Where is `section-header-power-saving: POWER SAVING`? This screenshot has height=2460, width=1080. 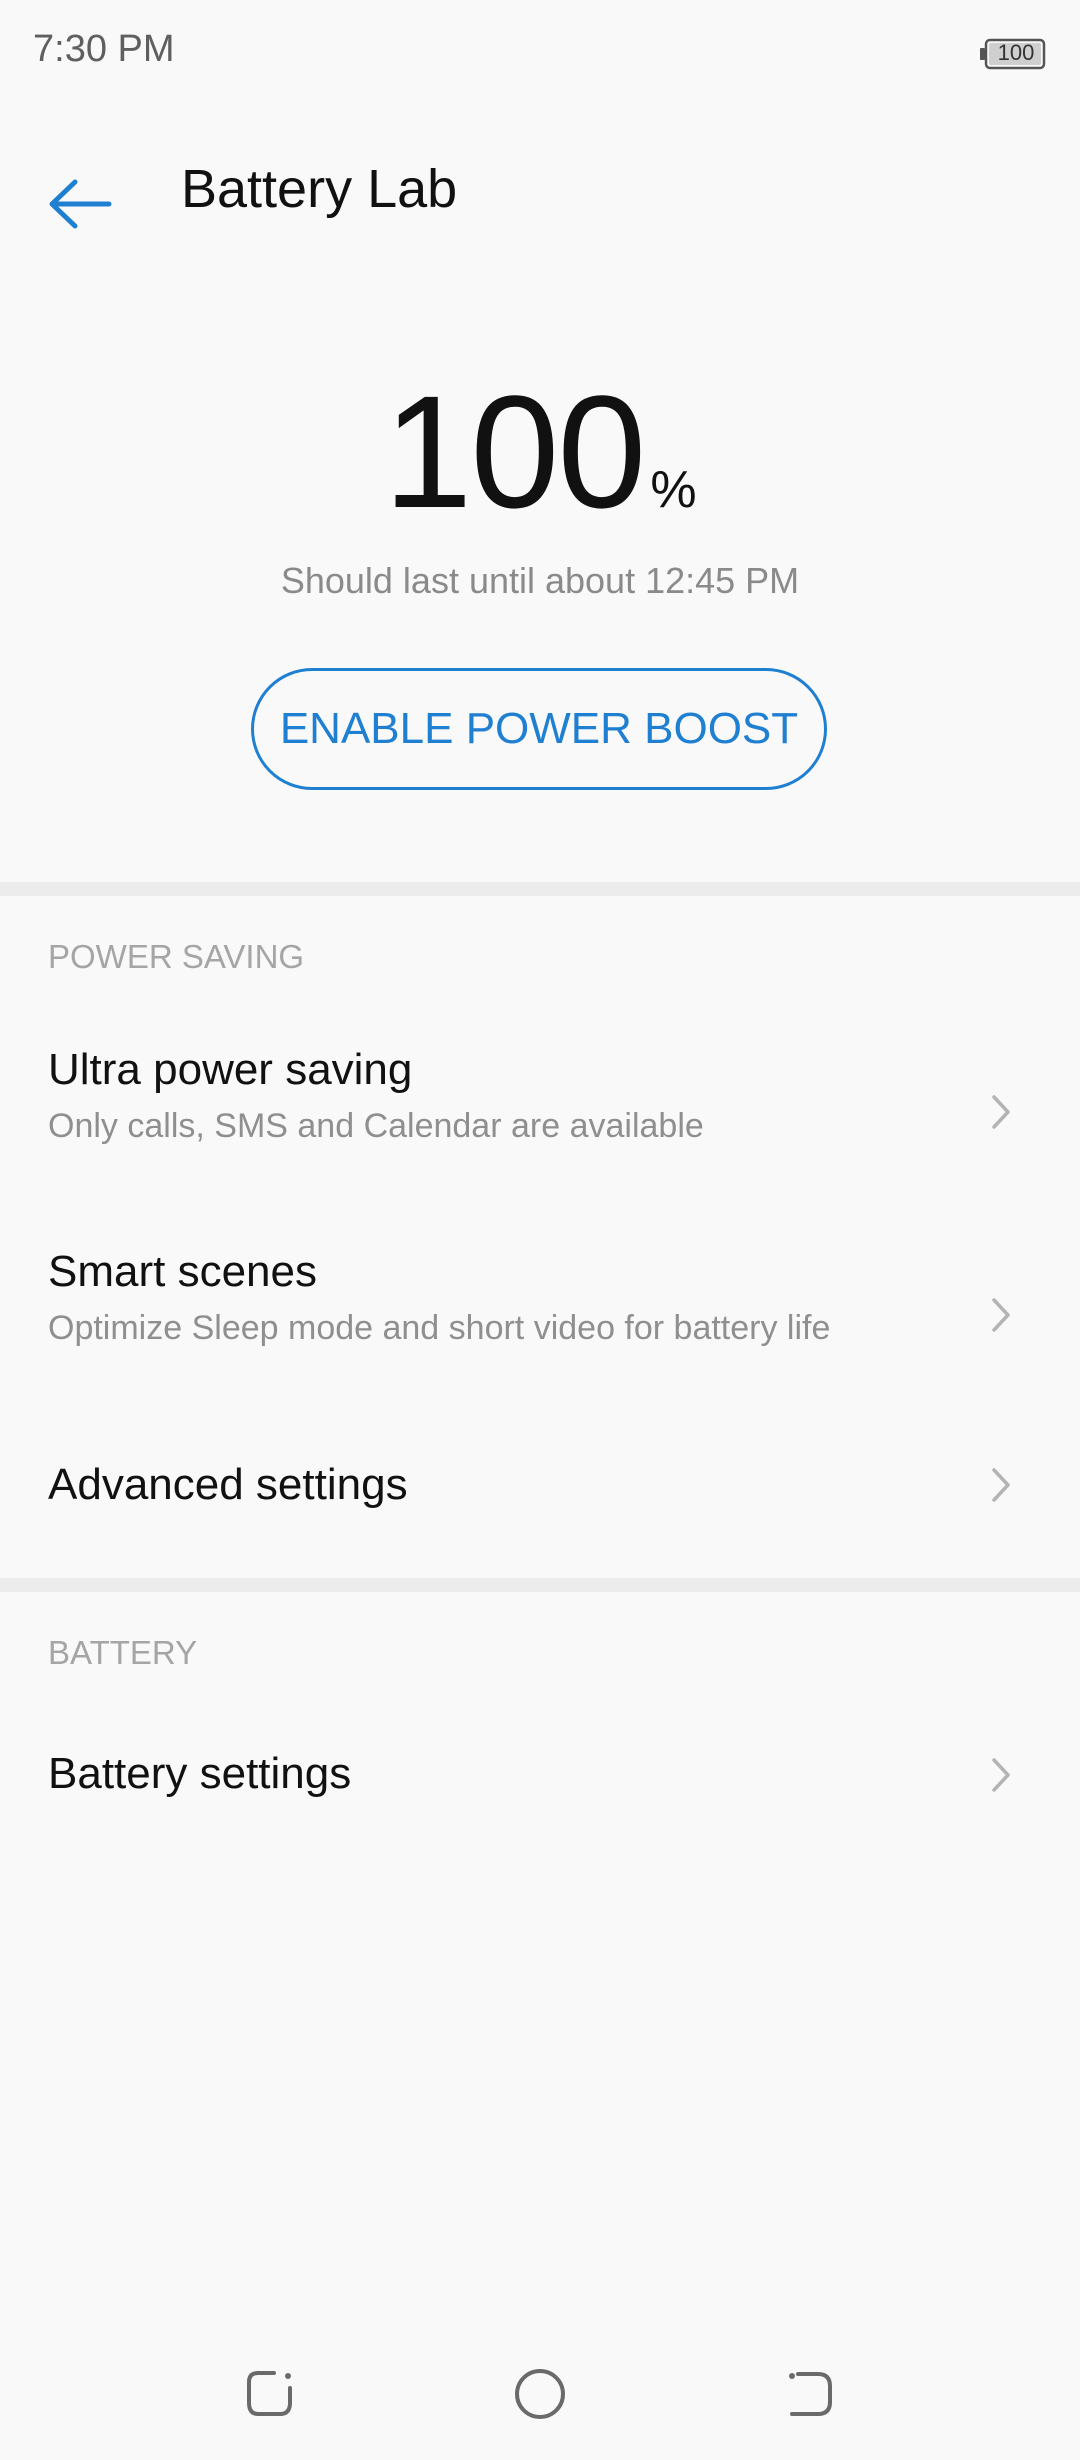
section-header-power-saving: POWER SAVING is located at coordinates (176, 956).